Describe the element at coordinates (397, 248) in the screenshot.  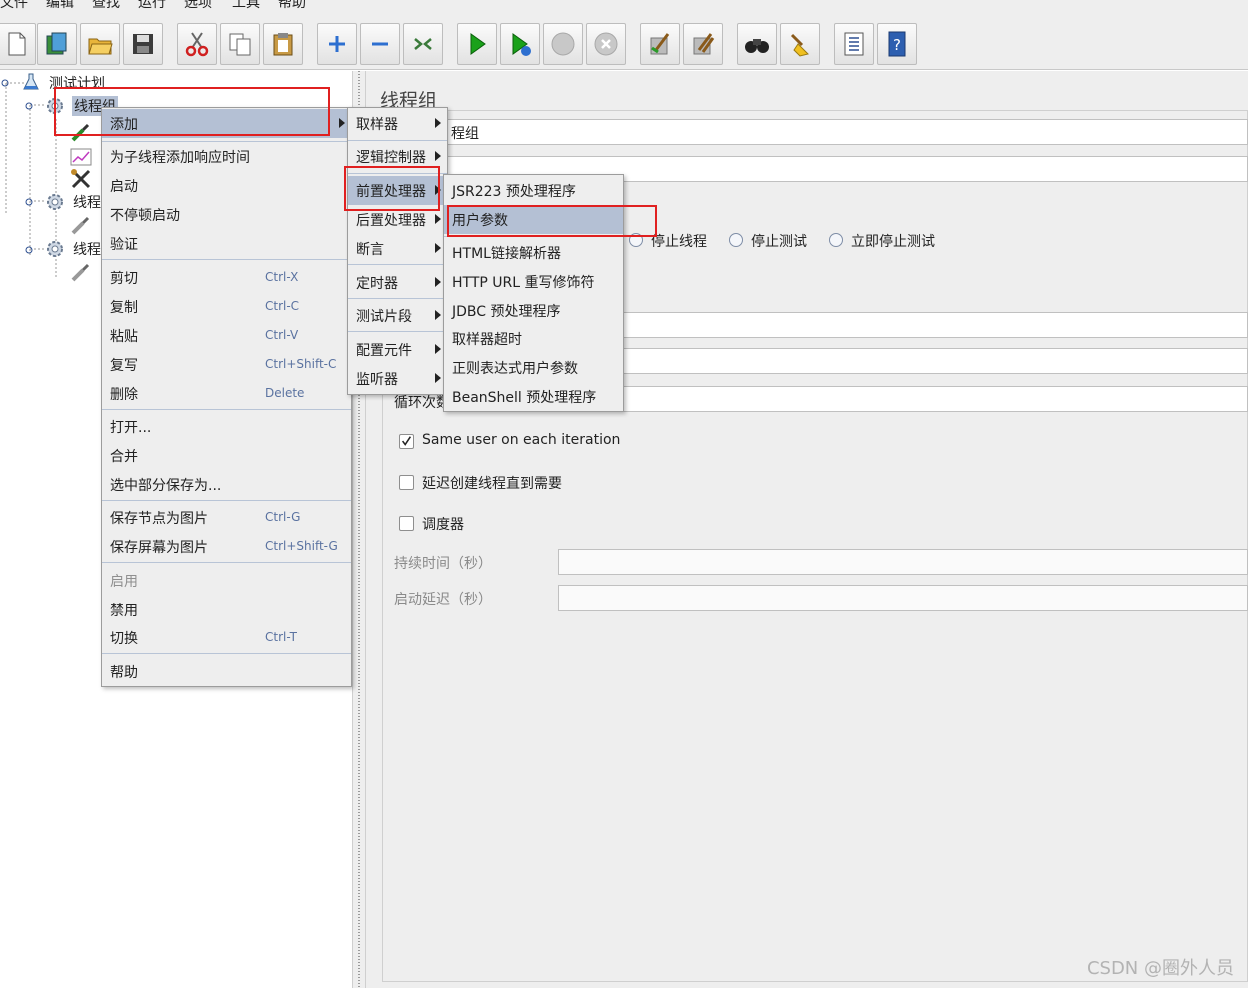
I see `menu-item-assertions: 断言` at that location.